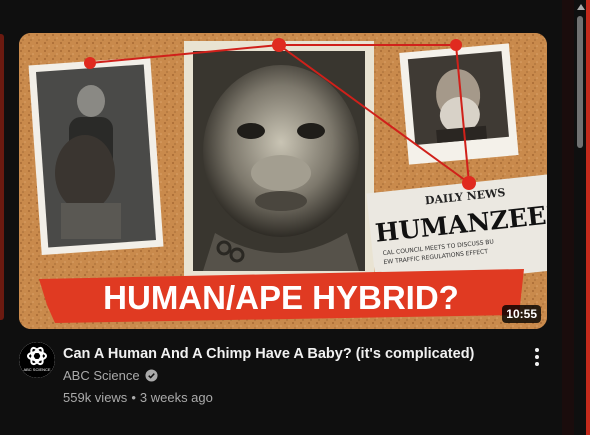 This screenshot has width=590, height=435. Describe the element at coordinates (568, 217) in the screenshot. I see `next-video-edge` at that location.